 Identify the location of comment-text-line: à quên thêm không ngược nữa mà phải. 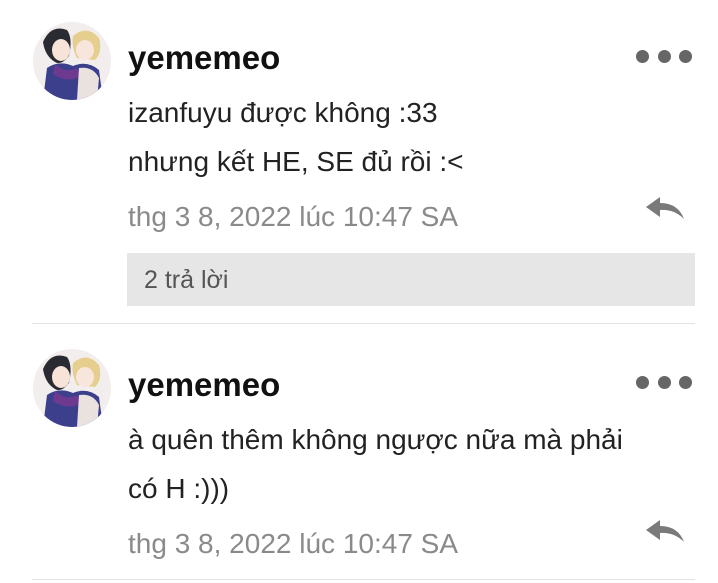
(375, 439).